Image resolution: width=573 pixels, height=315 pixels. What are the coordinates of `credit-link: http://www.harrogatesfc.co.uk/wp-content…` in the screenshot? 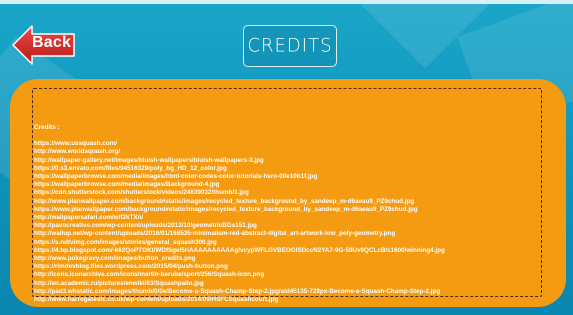 It's located at (297, 300).